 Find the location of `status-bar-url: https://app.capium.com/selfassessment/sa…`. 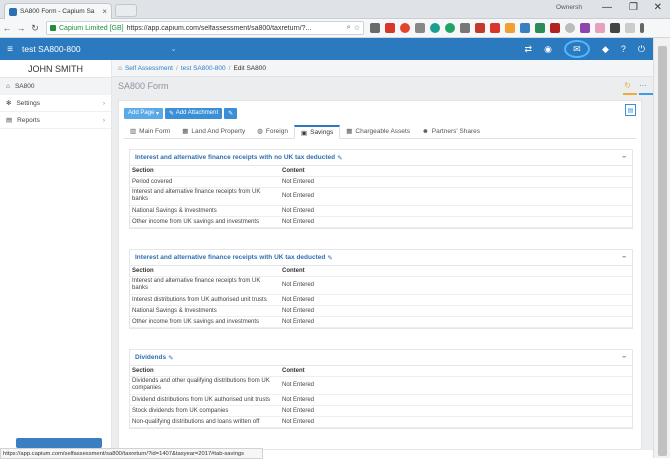

status-bar-url: https://app.capium.com/selfassessment/sa… is located at coordinates (131, 453).